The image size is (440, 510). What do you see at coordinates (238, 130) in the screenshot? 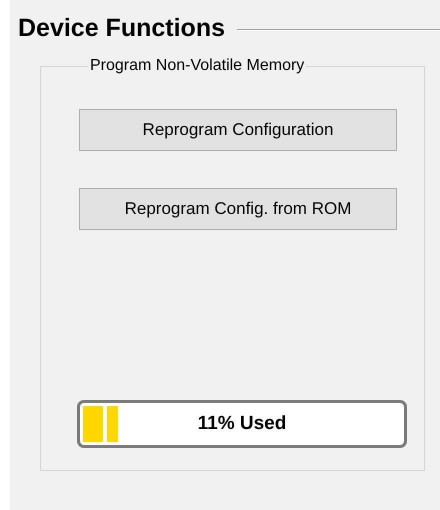
I see `reprogram-button: Reprogram Configuration` at bounding box center [238, 130].